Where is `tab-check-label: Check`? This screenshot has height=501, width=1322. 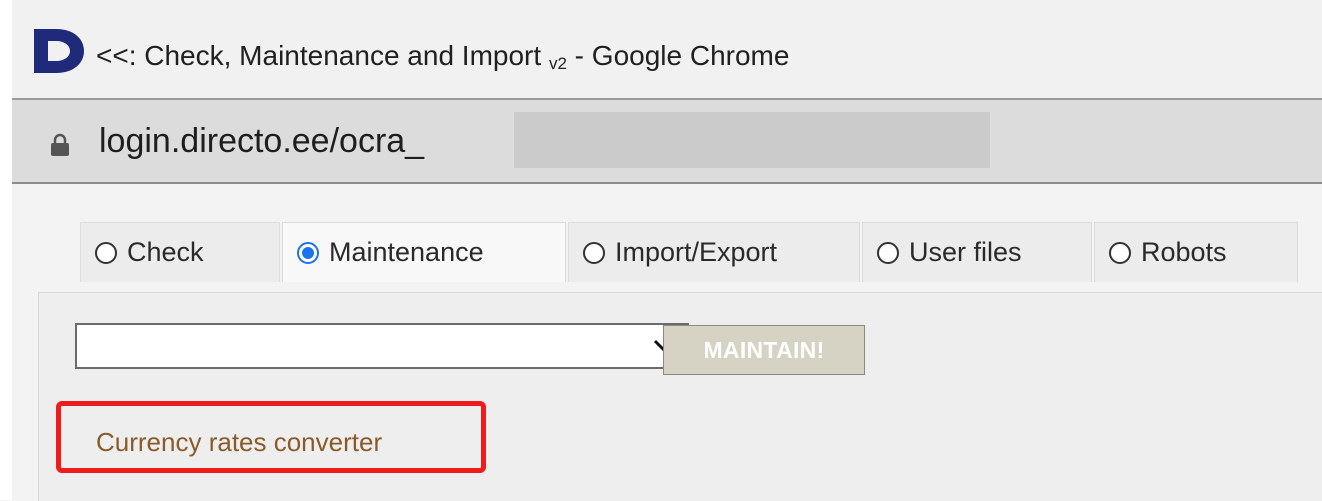 tab-check-label: Check is located at coordinates (165, 252).